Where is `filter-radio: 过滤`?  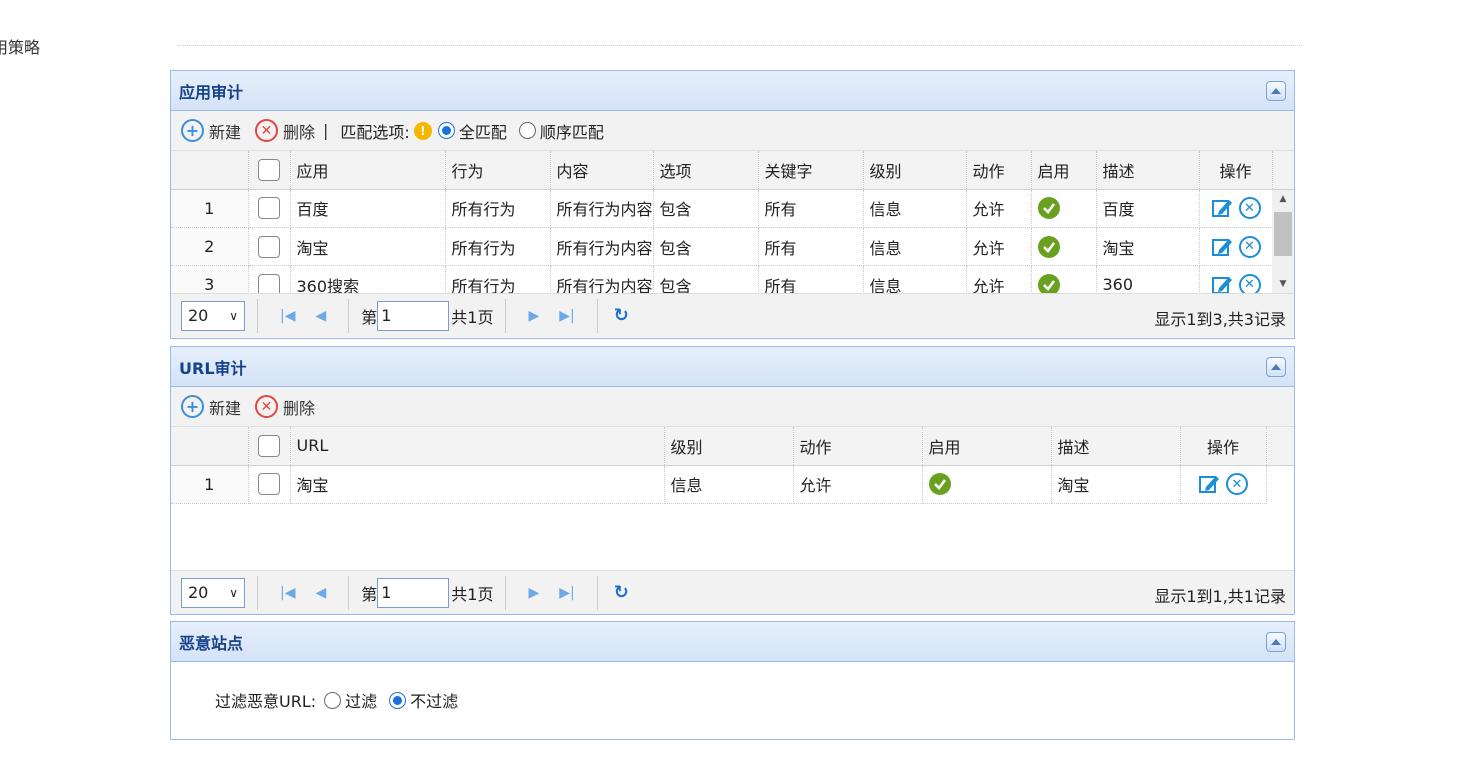
filter-radio: 过滤 is located at coordinates (350, 700).